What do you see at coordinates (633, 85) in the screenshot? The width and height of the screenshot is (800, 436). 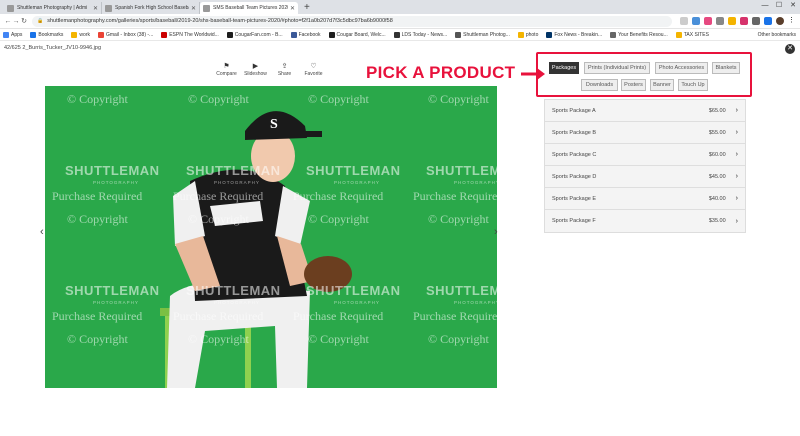 I see `tab-posters: Posters` at bounding box center [633, 85].